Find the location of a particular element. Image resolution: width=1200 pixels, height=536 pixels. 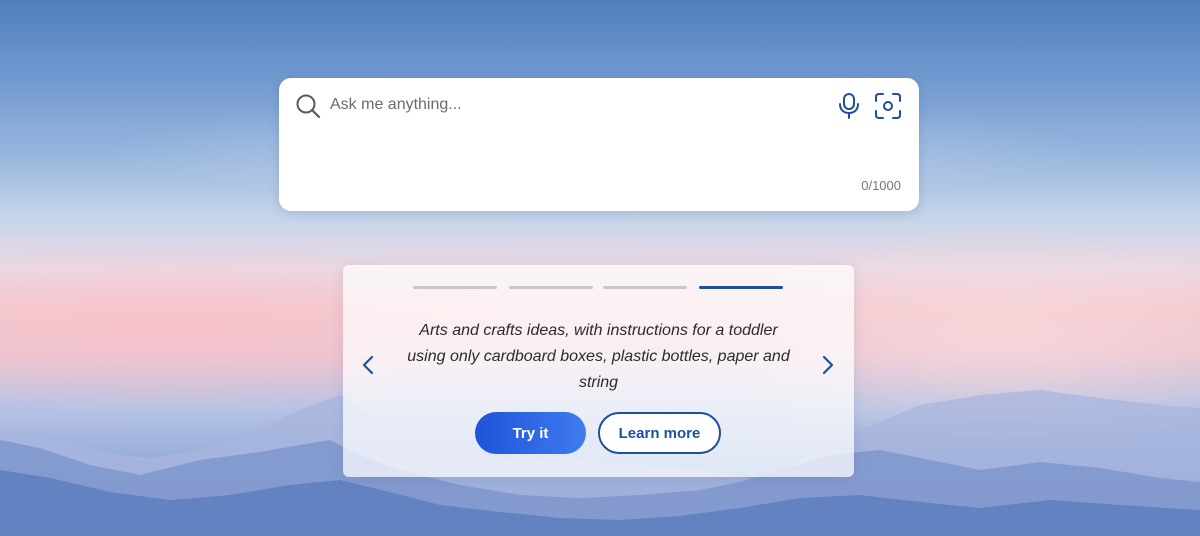

search-input is located at coordinates (570, 105).